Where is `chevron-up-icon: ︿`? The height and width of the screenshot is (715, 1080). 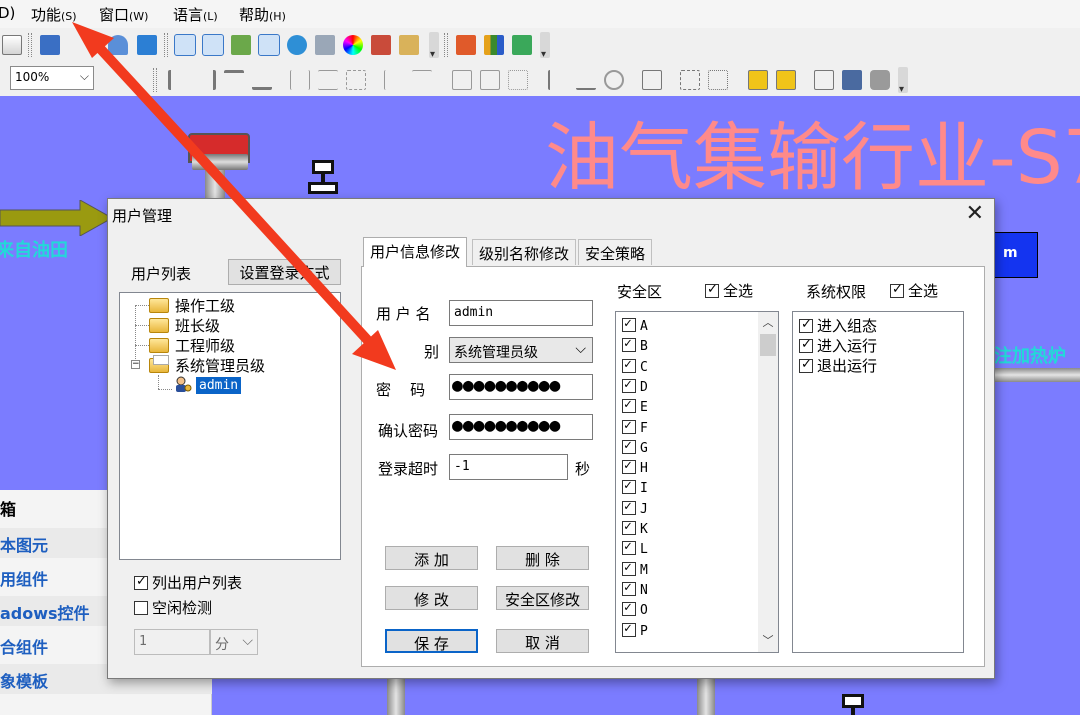 chevron-up-icon: ︿ is located at coordinates (768, 323).